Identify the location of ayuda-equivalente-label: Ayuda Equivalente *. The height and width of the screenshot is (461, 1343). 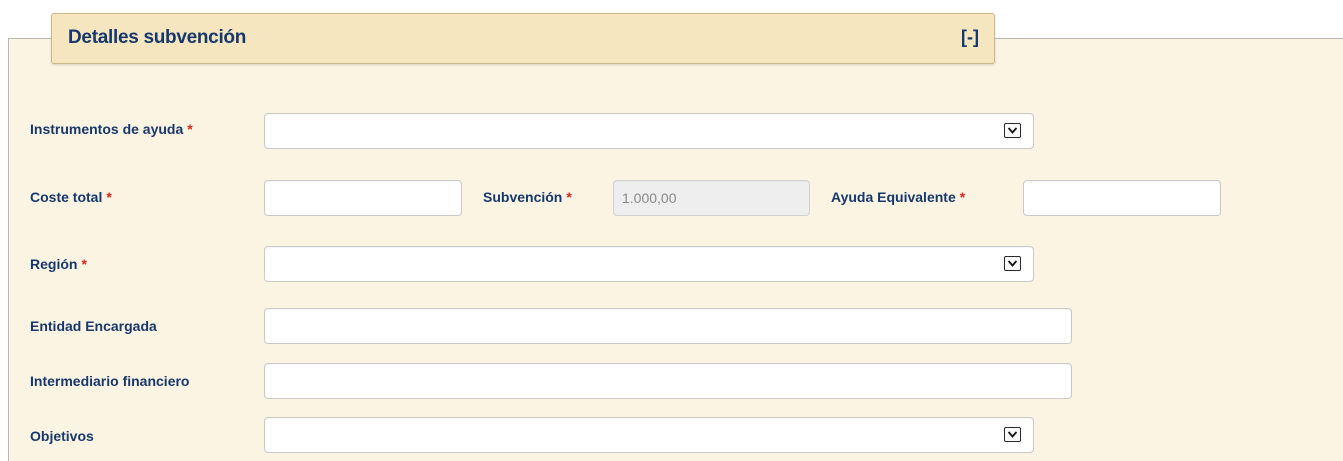
(898, 197).